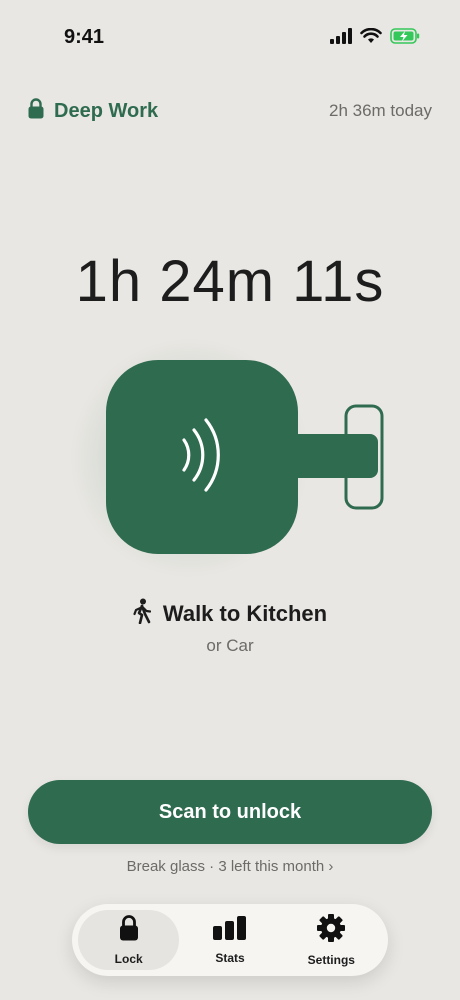 This screenshot has width=460, height=1000. What do you see at coordinates (405, 38) in the screenshot?
I see `battery-charging-icon` at bounding box center [405, 38].